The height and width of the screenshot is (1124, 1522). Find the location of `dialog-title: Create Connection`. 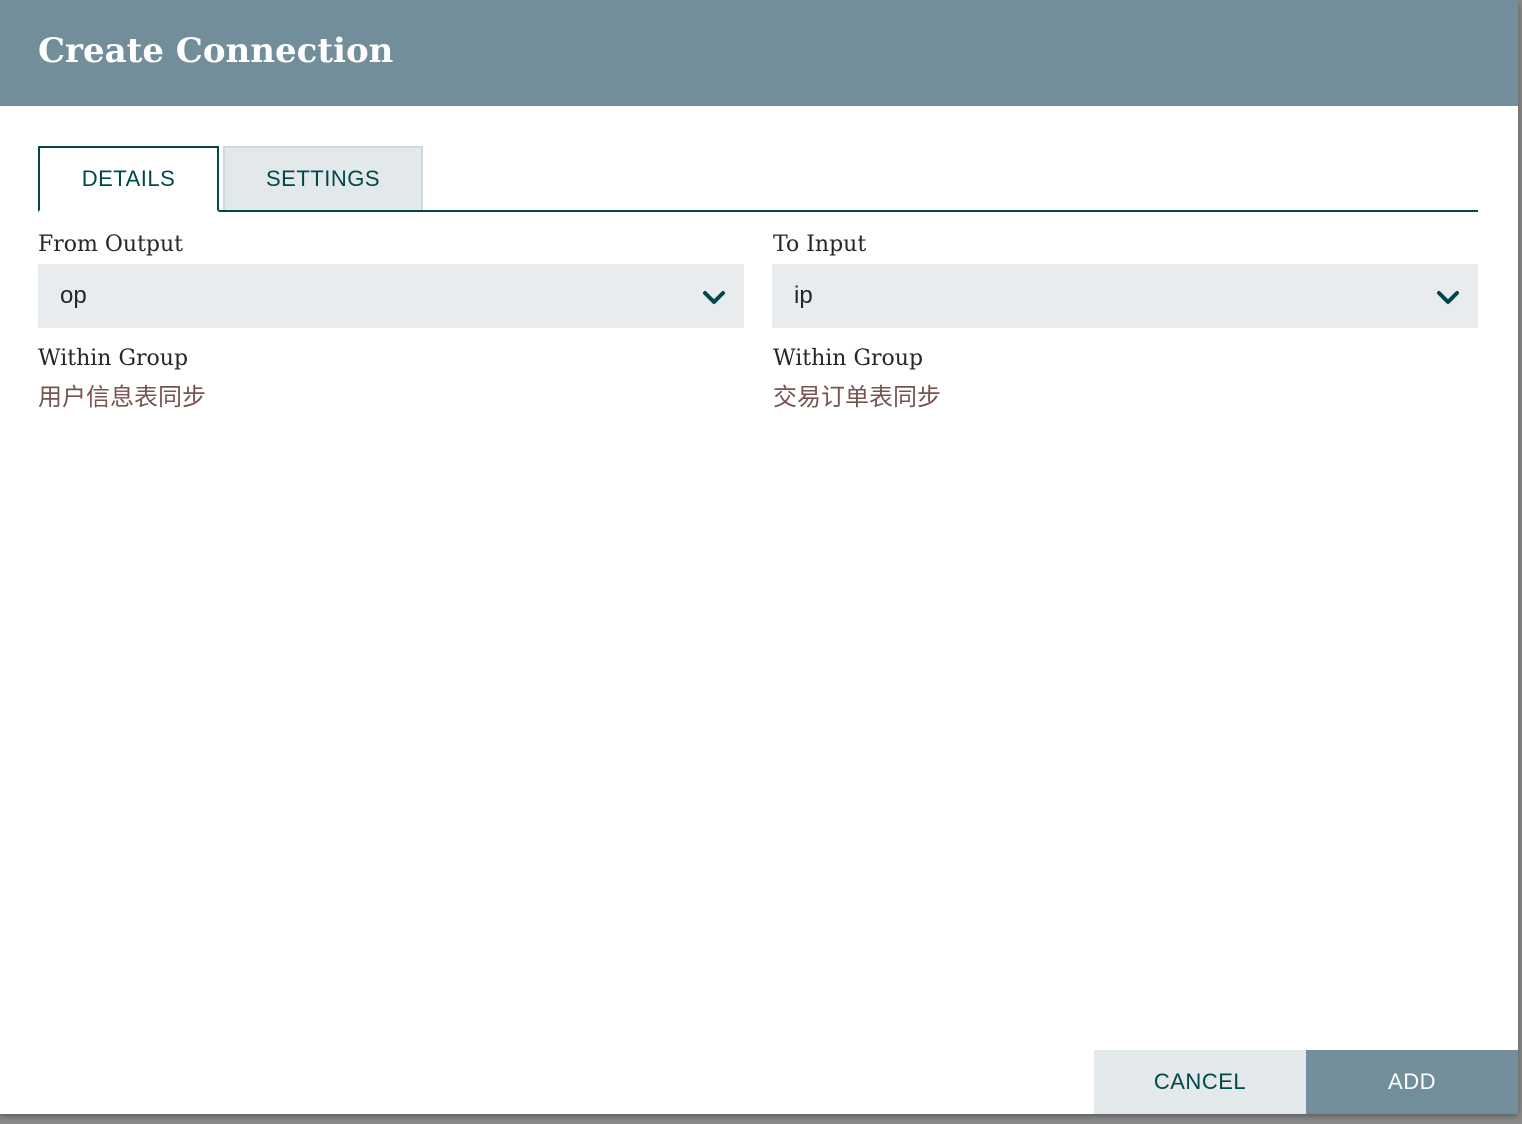

dialog-title: Create Connection is located at coordinates (216, 51).